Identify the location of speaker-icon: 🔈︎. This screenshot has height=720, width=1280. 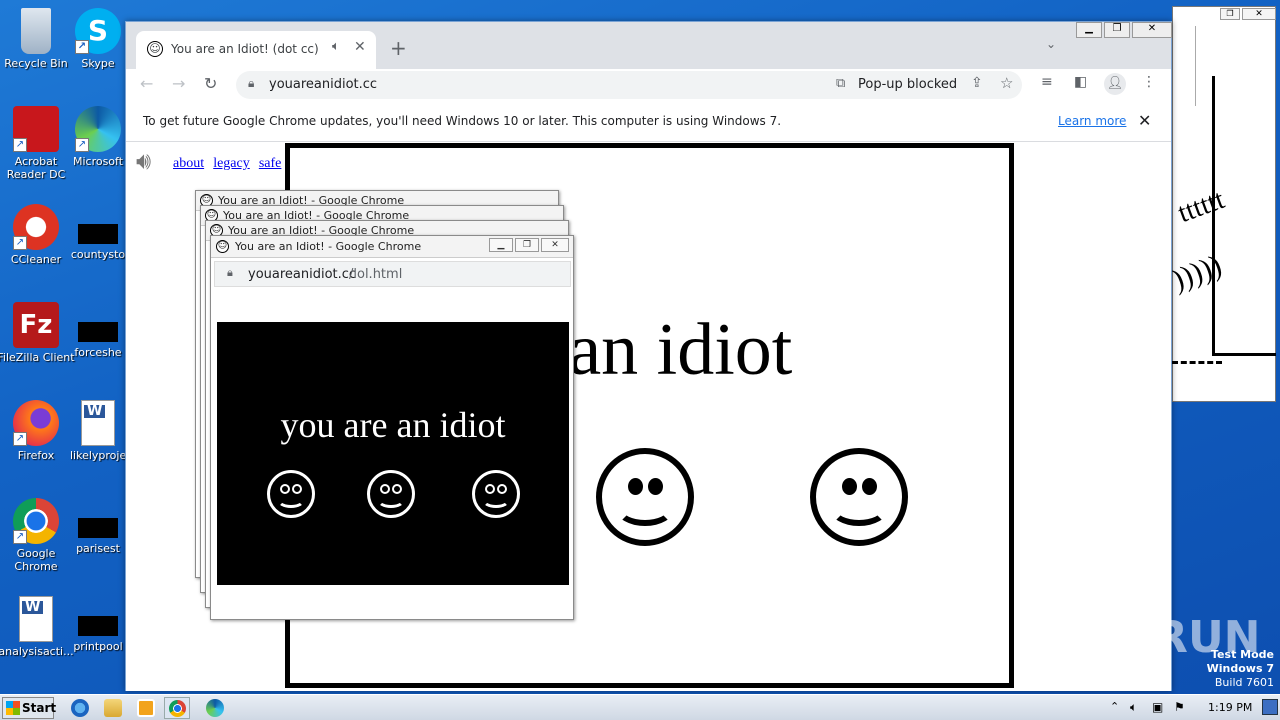
(336, 46).